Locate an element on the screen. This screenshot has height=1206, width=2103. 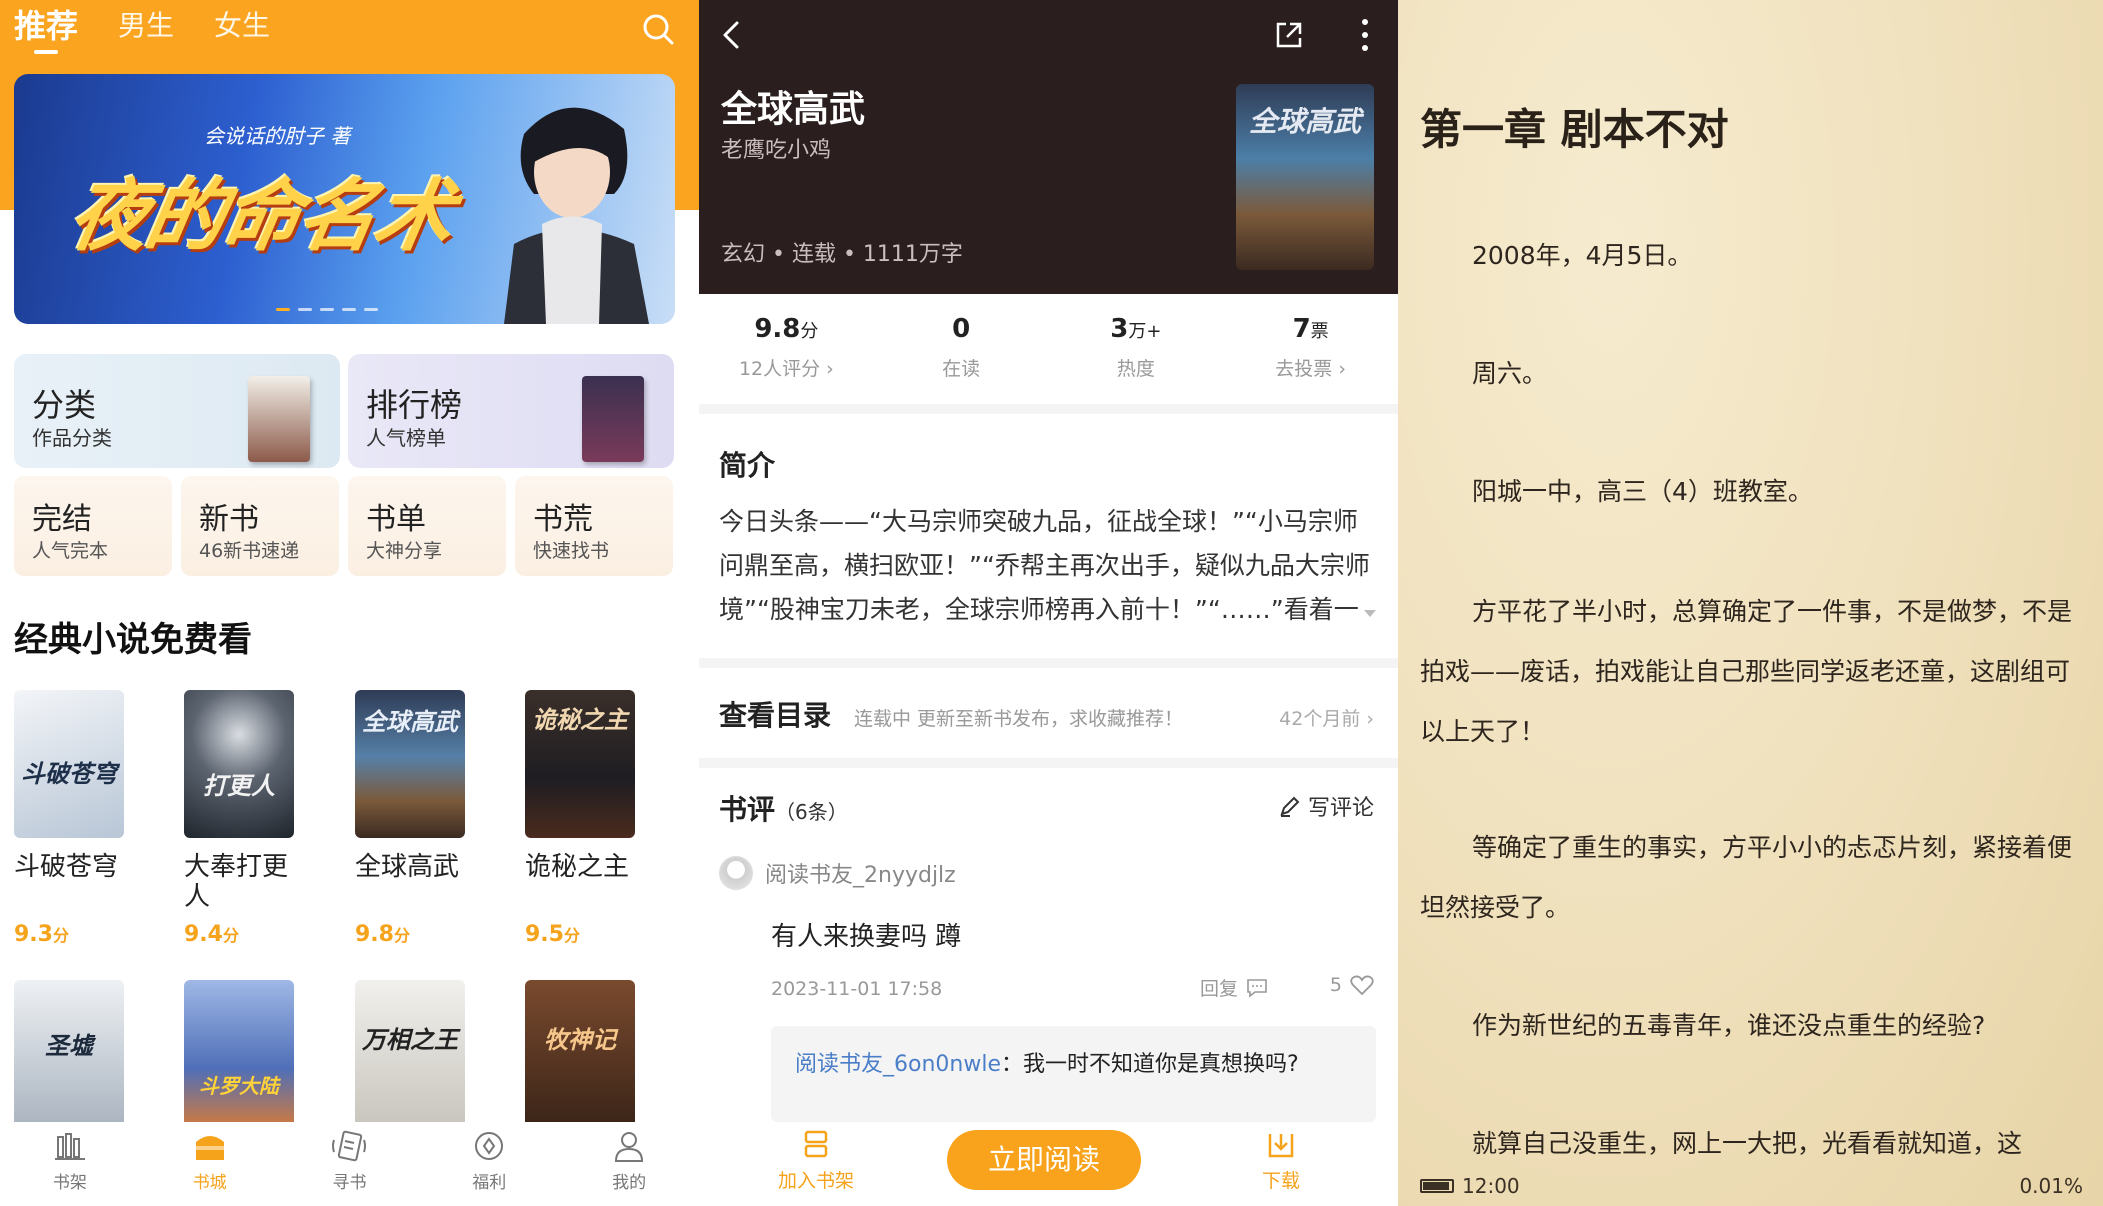
book-header: 全球高武 老鹰吃小鸡 玄幻 • 连载 • 1111万字 全球高武 is located at coordinates (1048, 147).